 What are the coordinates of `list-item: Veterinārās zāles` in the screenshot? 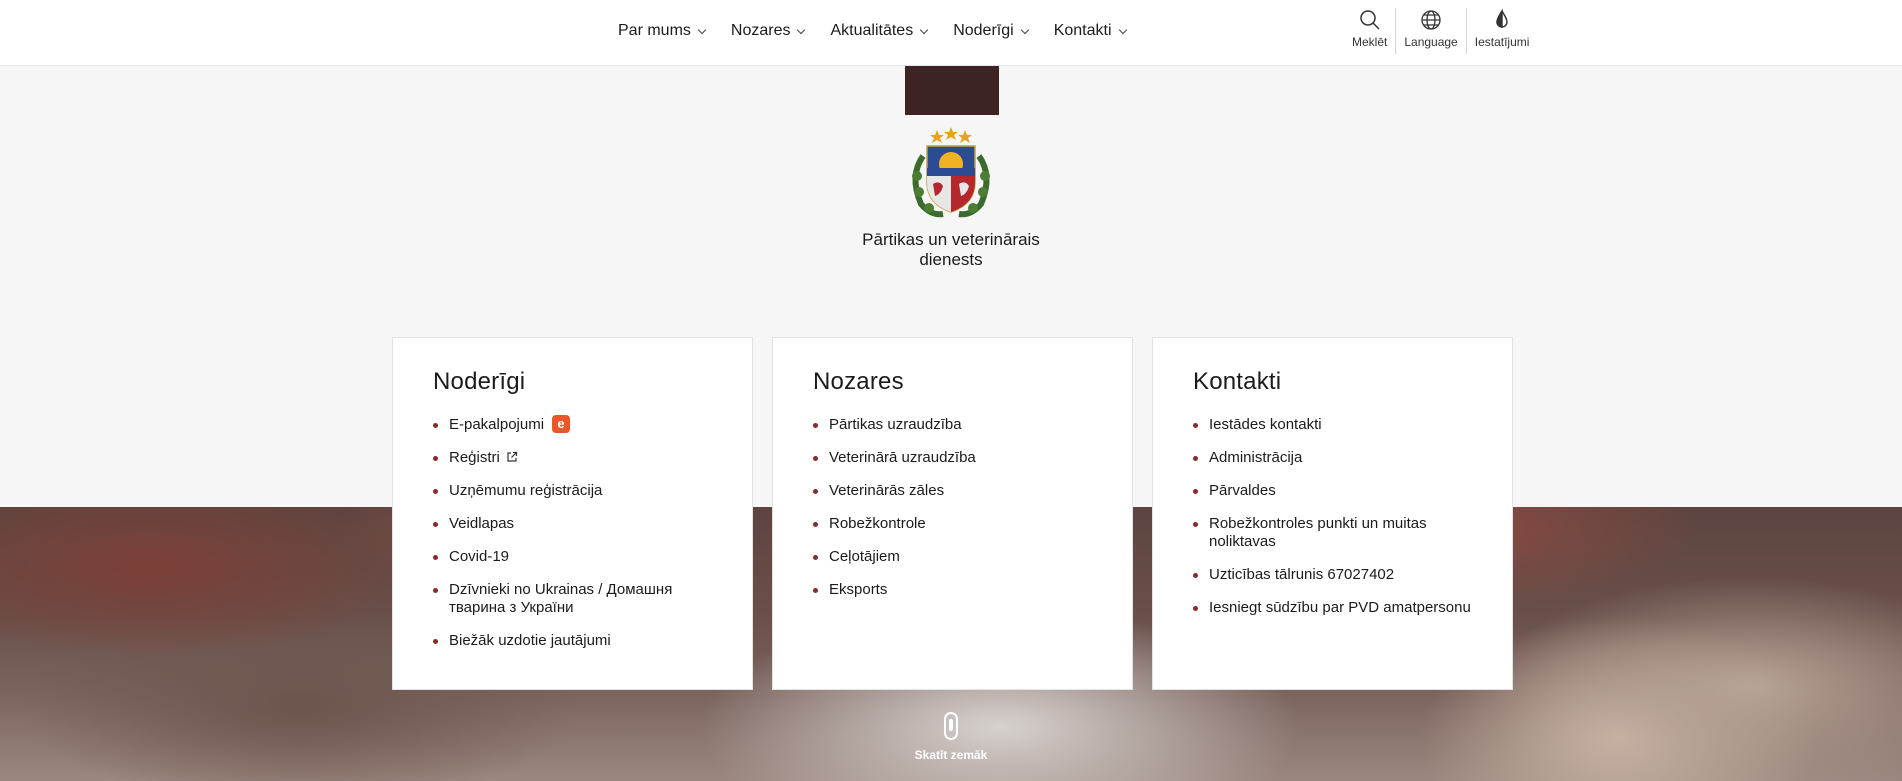 It's located at (952, 491).